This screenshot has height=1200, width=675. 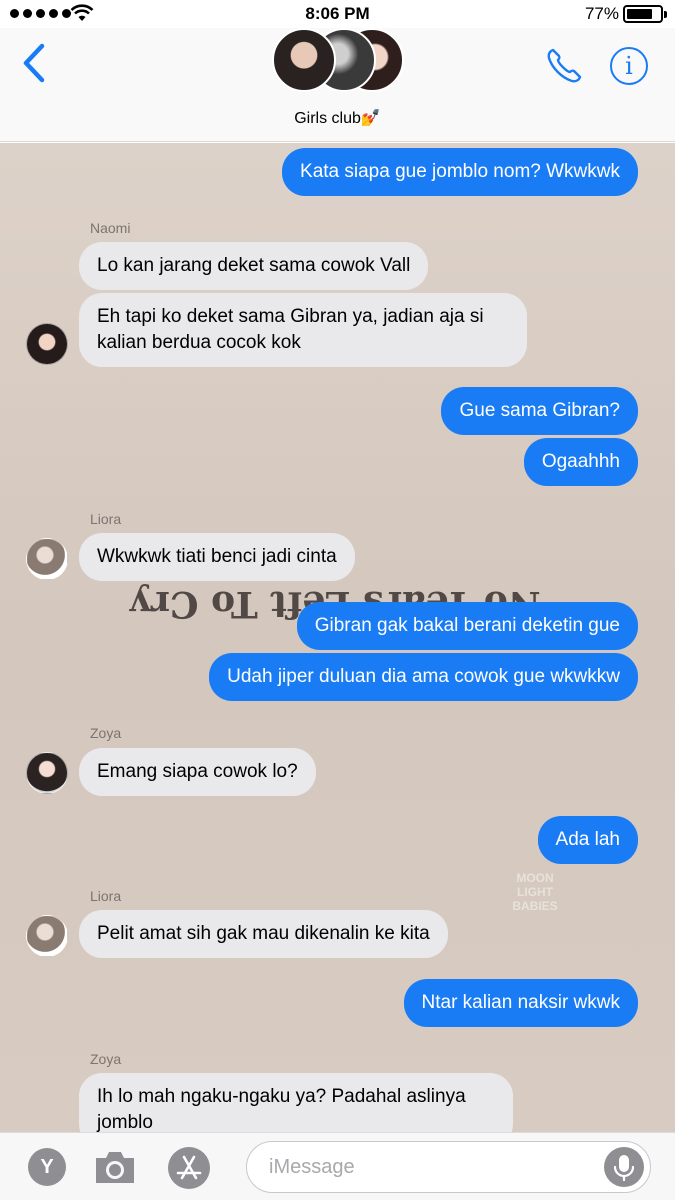 What do you see at coordinates (580, 462) in the screenshot?
I see `outgoing-message: Ogaahhh` at bounding box center [580, 462].